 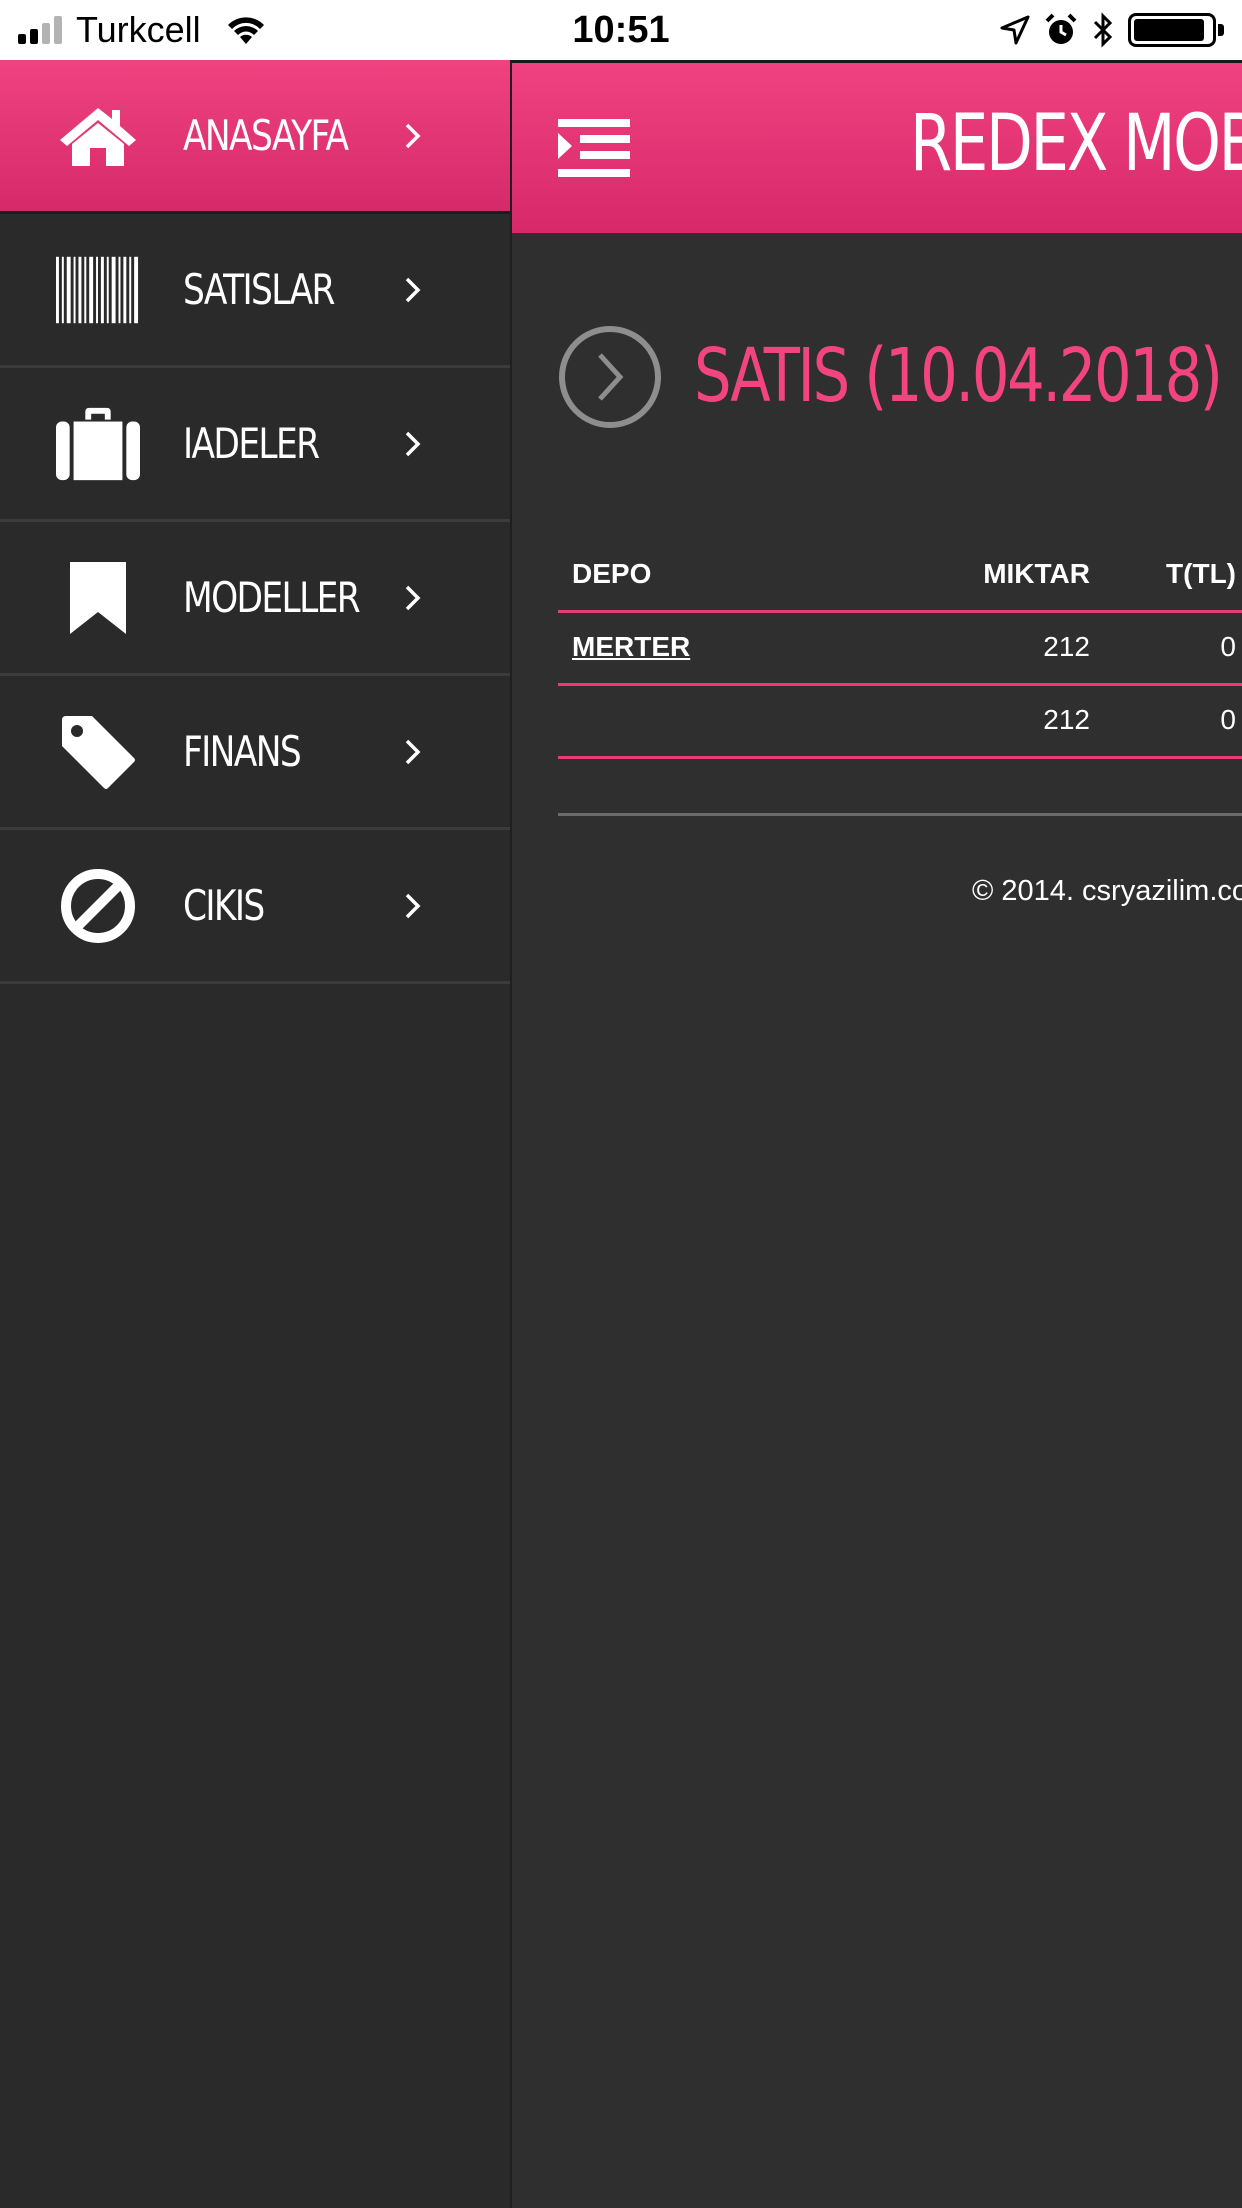 I want to click on footer-copyright: © 2014. csryazilim.com, so click(x=1107, y=891).